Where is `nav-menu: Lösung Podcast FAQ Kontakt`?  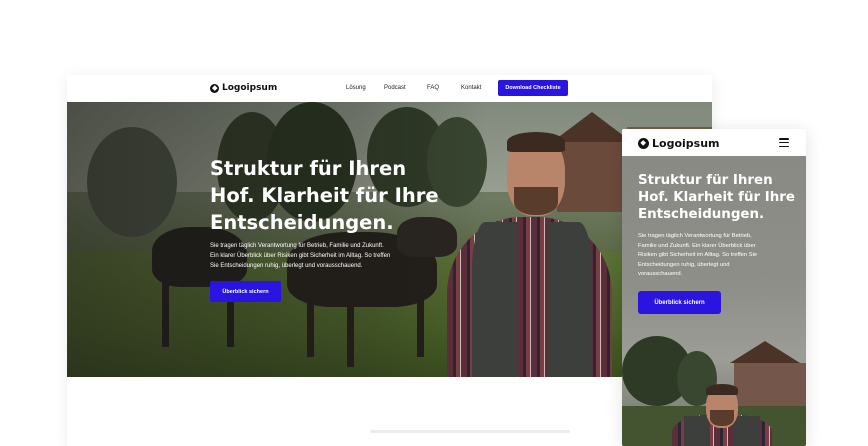 nav-menu: Lösung Podcast FAQ Kontakt is located at coordinates (421, 88).